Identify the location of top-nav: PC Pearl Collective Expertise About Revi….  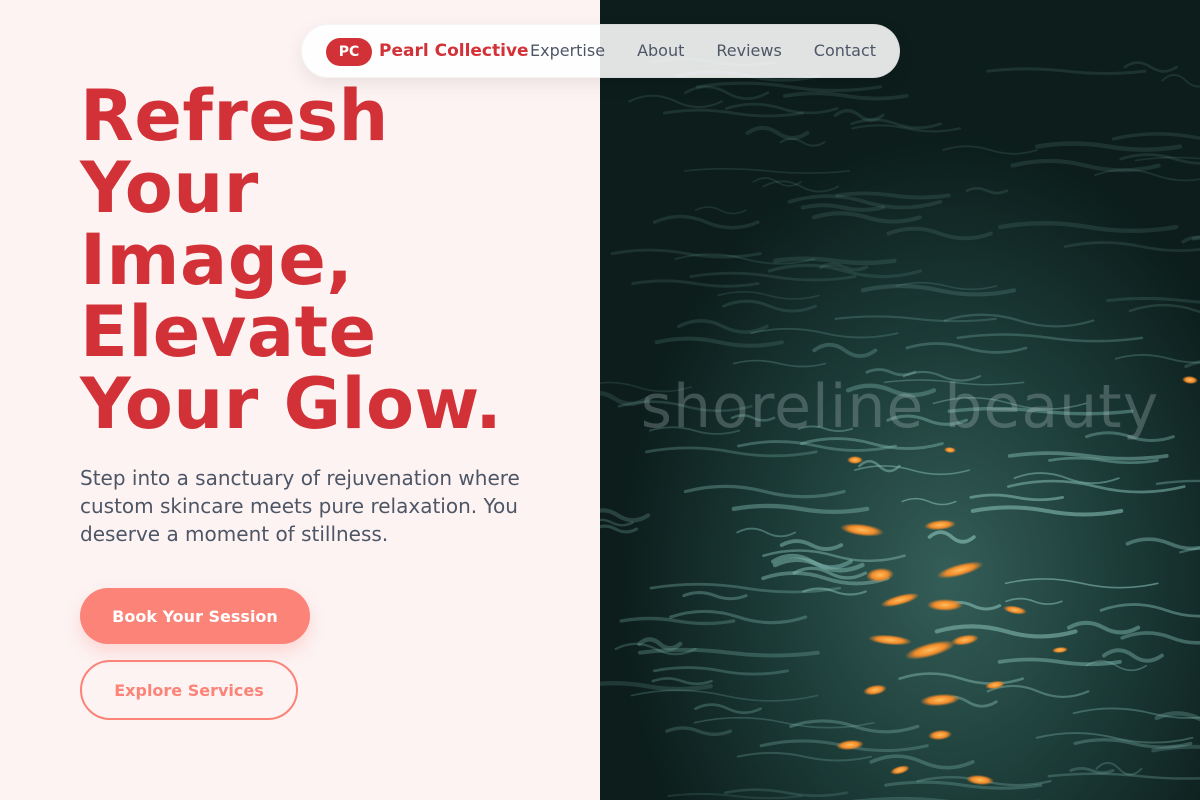
(600, 51).